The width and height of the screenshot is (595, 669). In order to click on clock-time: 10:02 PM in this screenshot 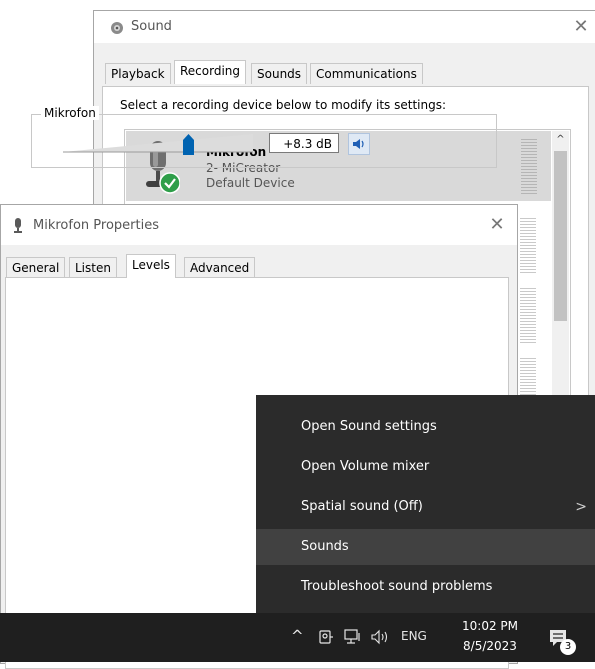, I will do `click(490, 626)`.